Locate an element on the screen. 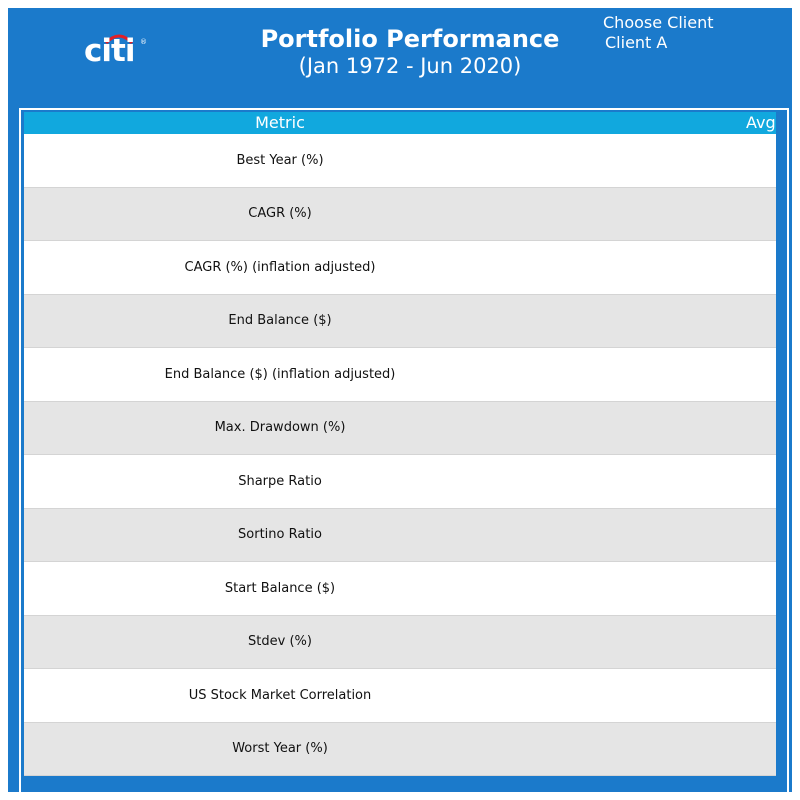 The image size is (800, 800). metric-cell: Stdev (%) is located at coordinates (280, 642).